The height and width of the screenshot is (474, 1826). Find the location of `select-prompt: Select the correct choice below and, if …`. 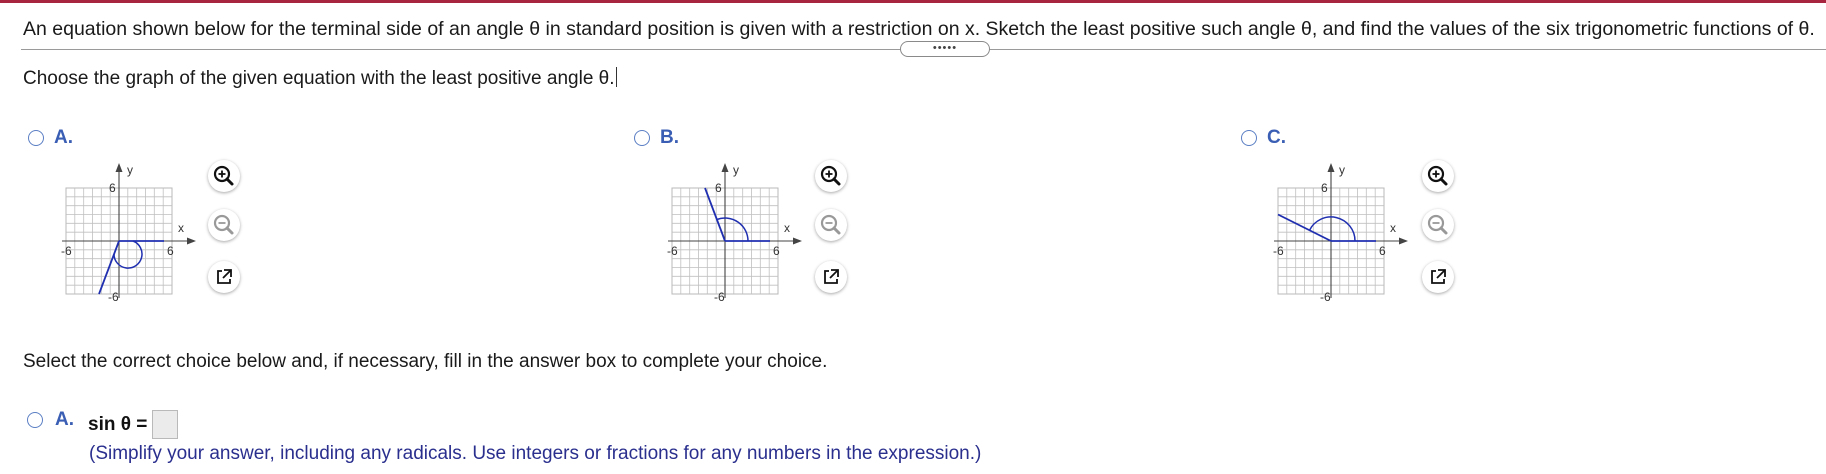

select-prompt: Select the correct choice below and, if … is located at coordinates (425, 361).